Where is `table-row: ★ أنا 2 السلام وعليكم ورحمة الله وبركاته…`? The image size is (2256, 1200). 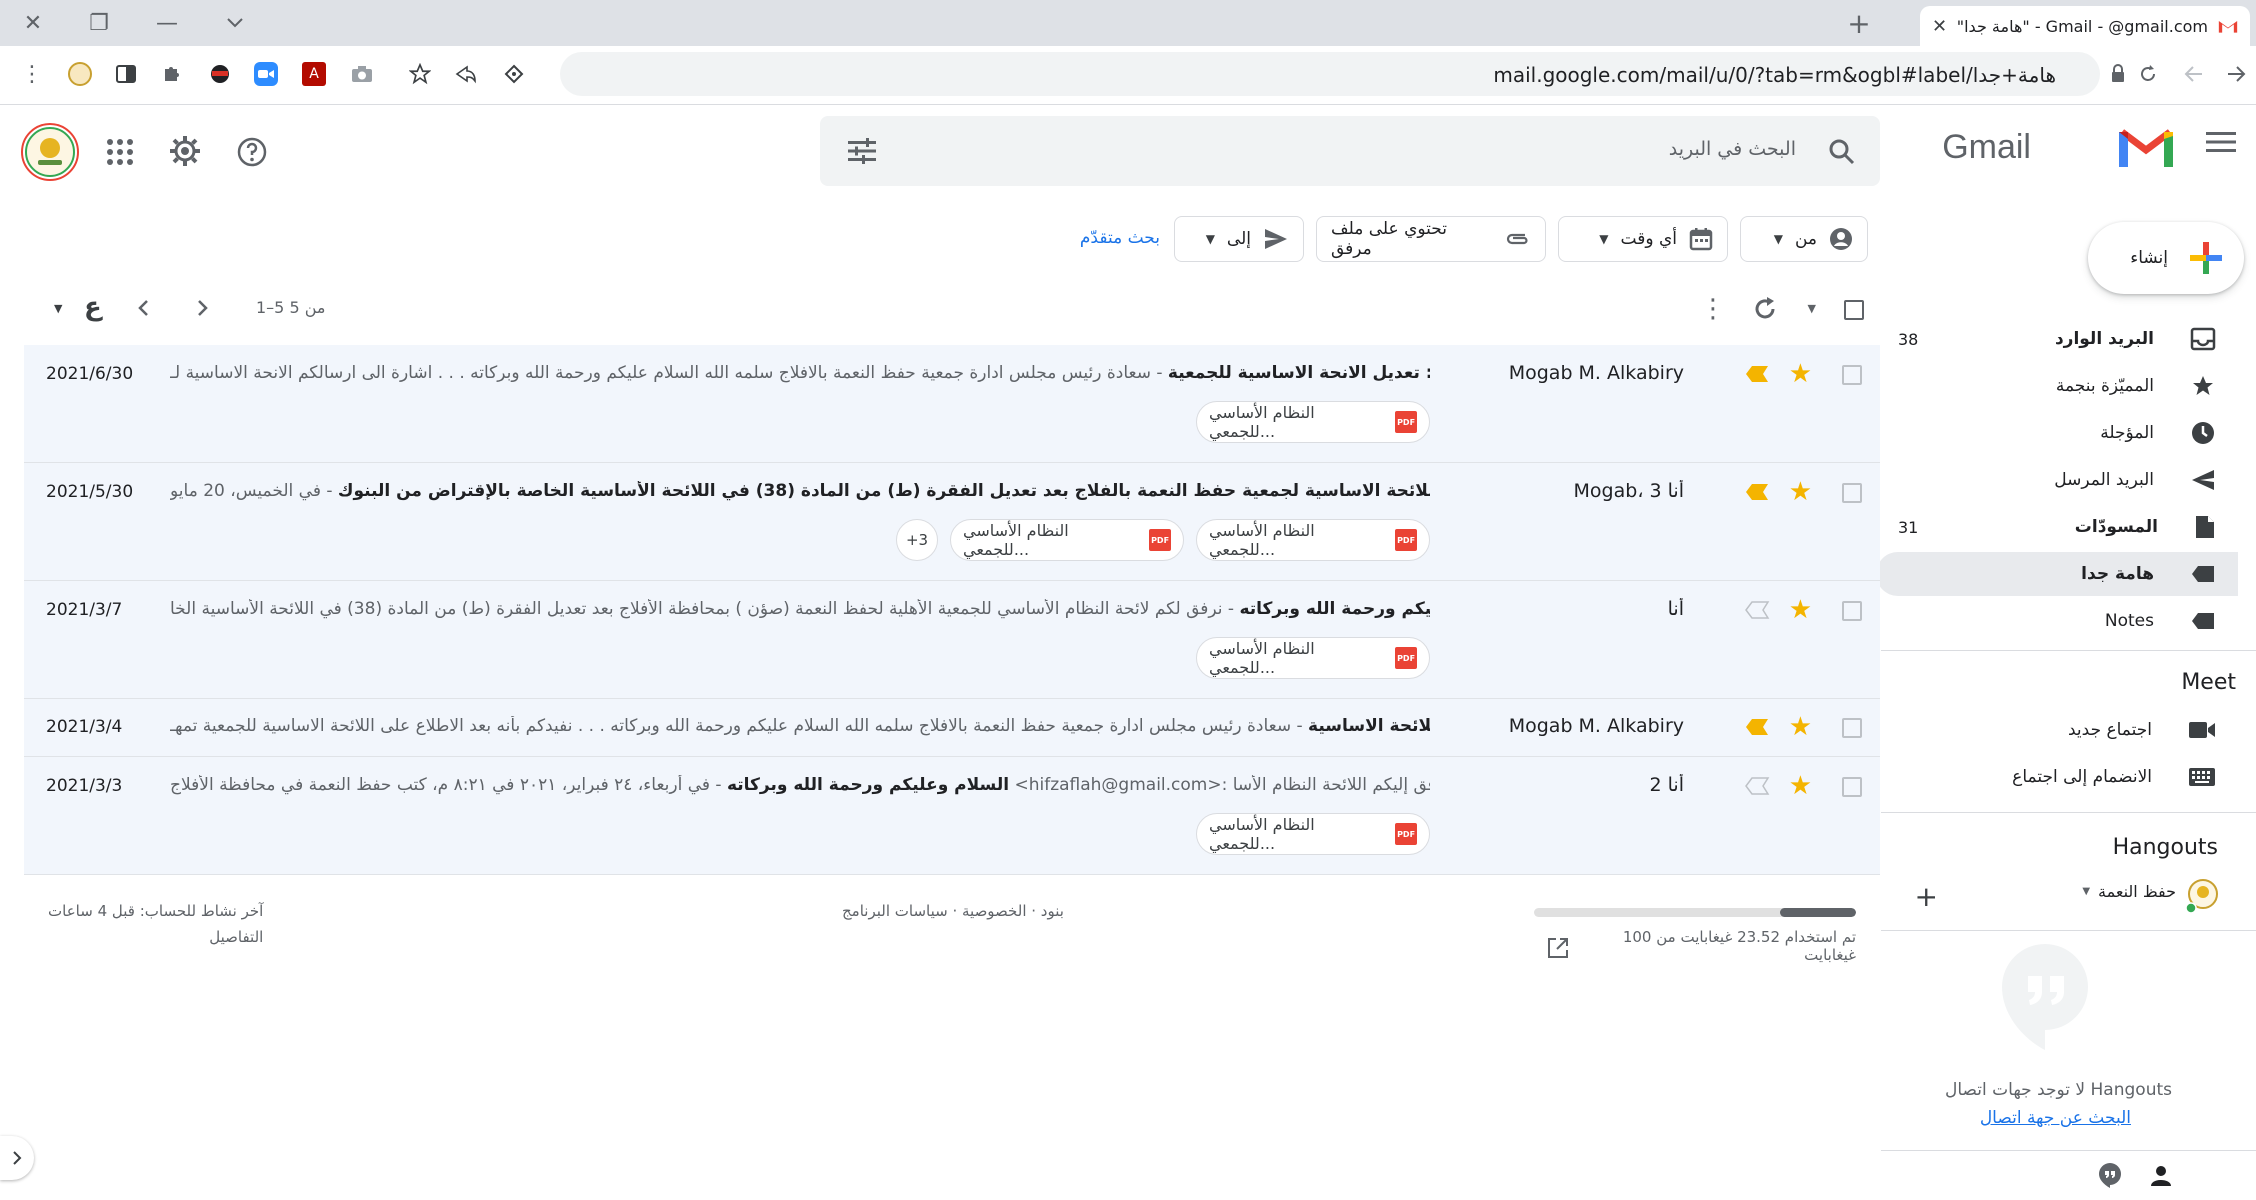
table-row: ★ أنا 2 السلام وعليكم ورحمة الله وبركاته… is located at coordinates (952, 816).